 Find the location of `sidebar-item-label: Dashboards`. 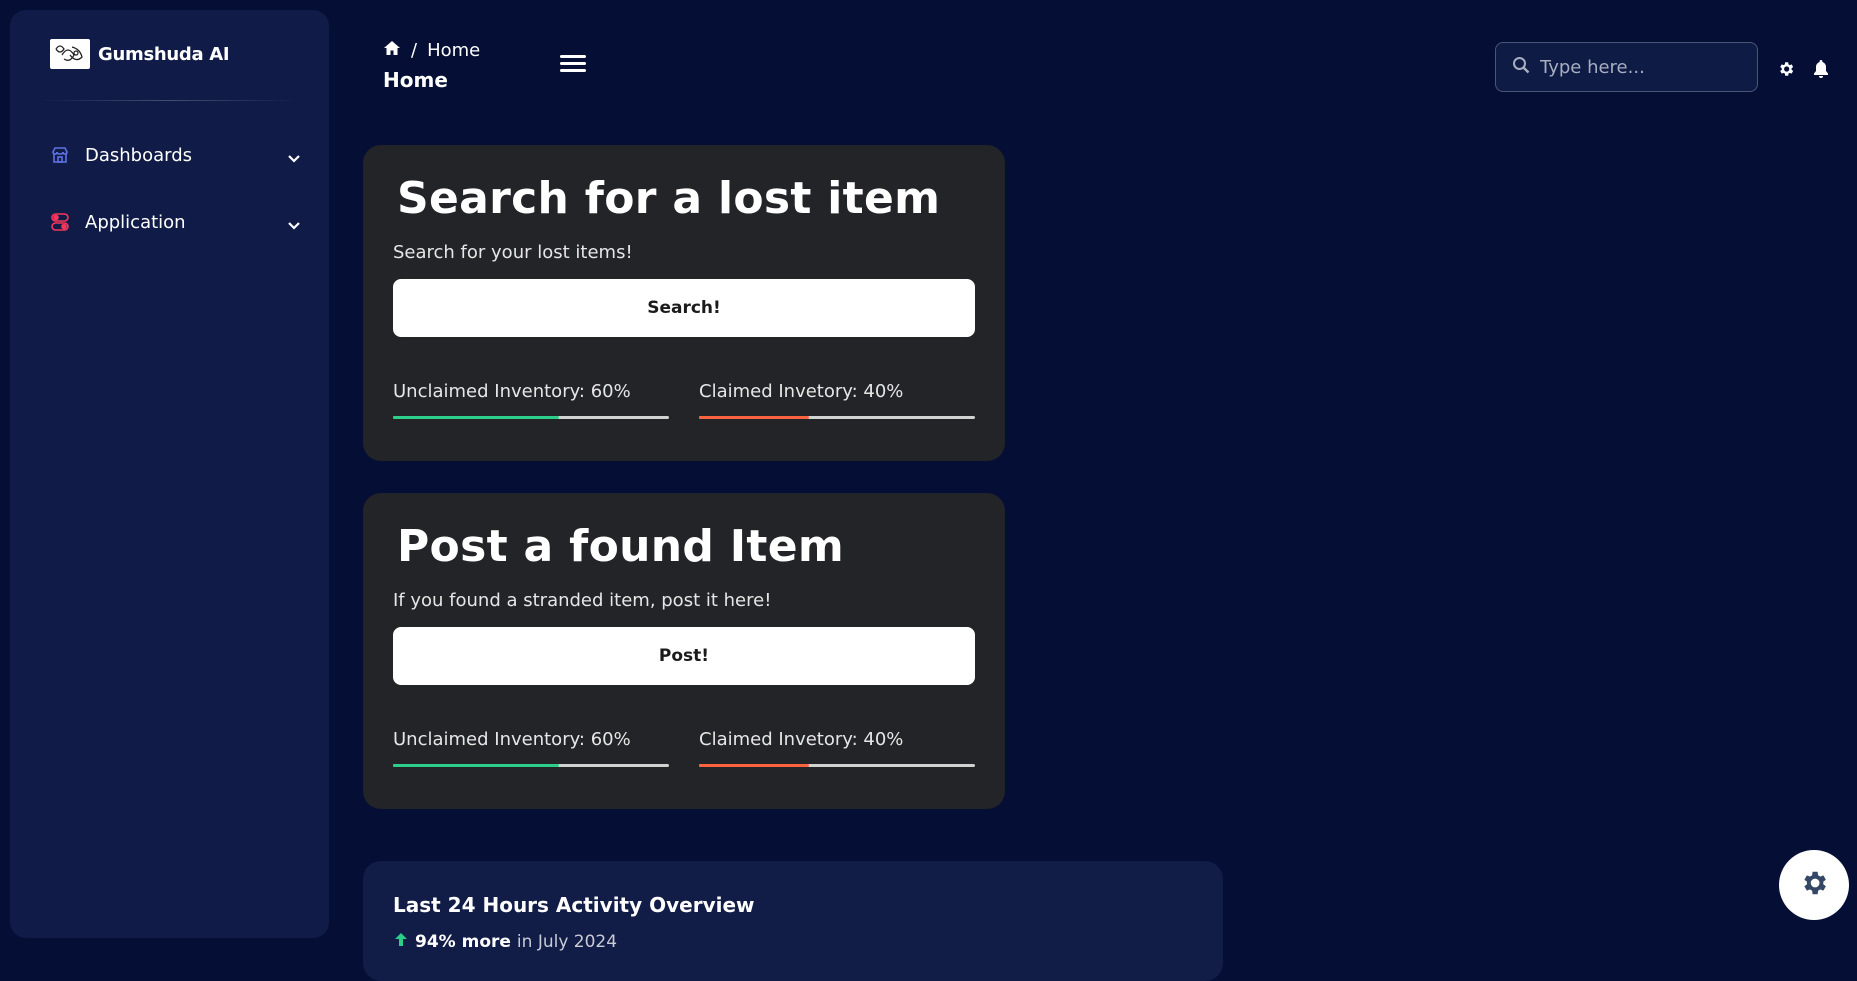

sidebar-item-label: Dashboards is located at coordinates (139, 155).